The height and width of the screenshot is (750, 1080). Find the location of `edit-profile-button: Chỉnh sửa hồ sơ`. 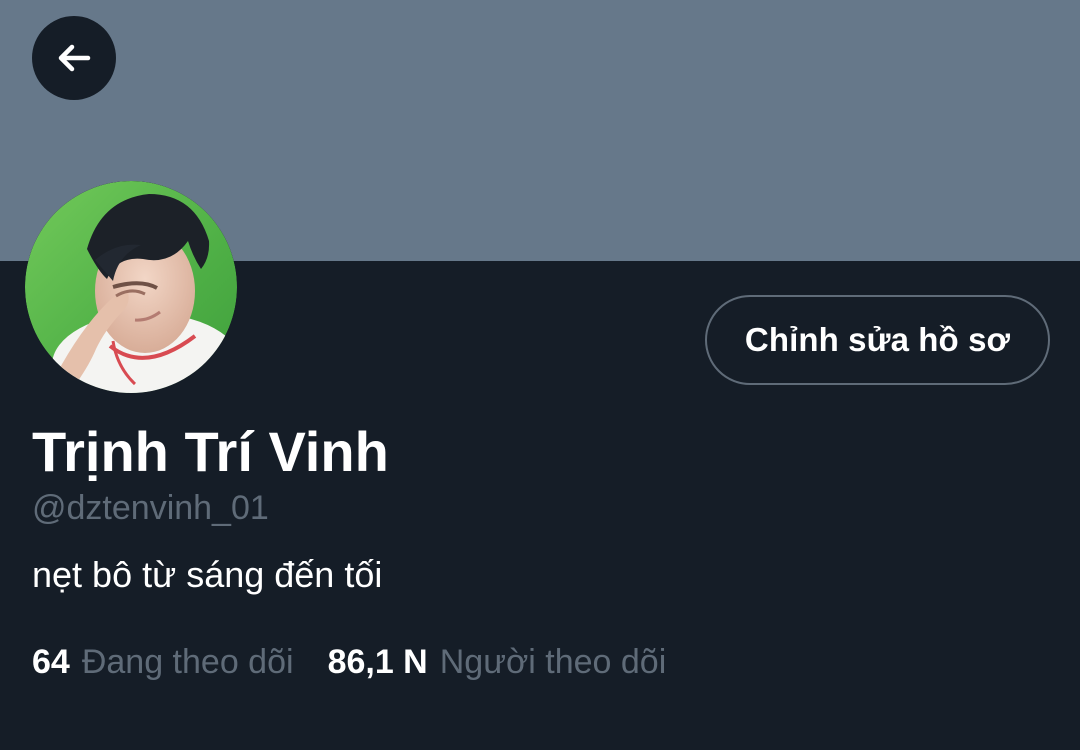

edit-profile-button: Chỉnh sửa hồ sơ is located at coordinates (877, 340).